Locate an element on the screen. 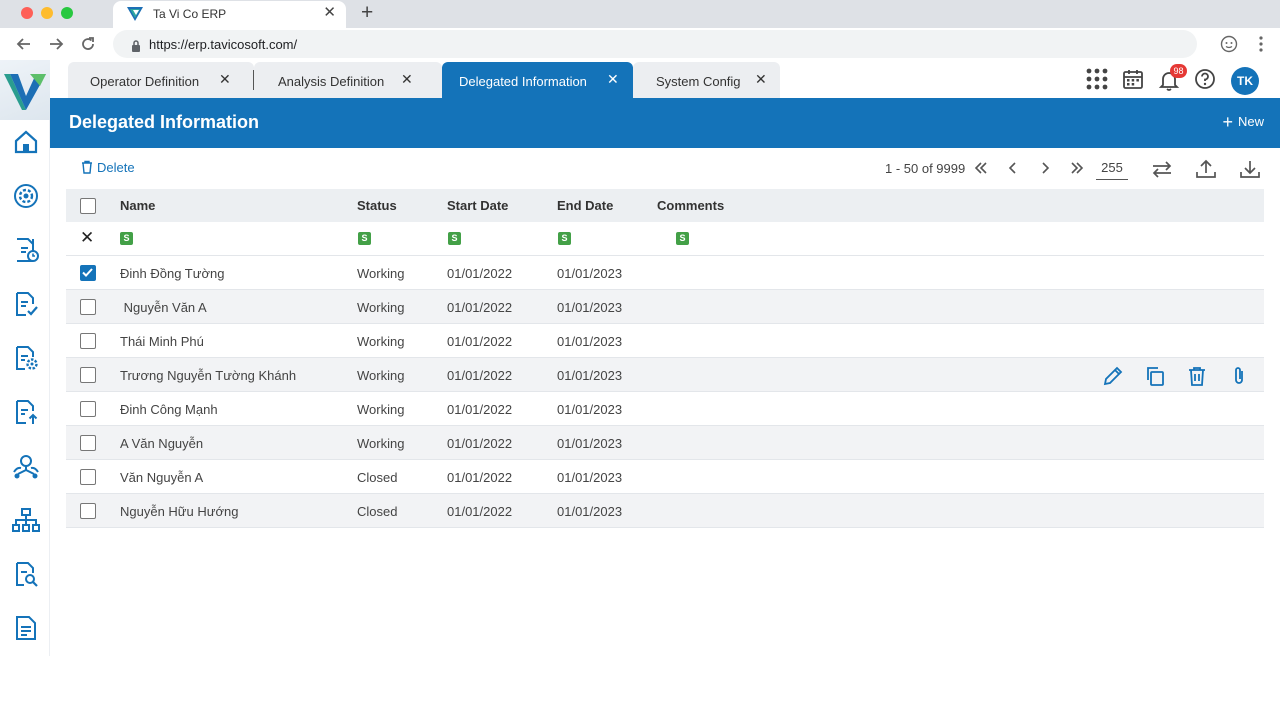  tab-system-config: System Config ✕ is located at coordinates (706, 80).